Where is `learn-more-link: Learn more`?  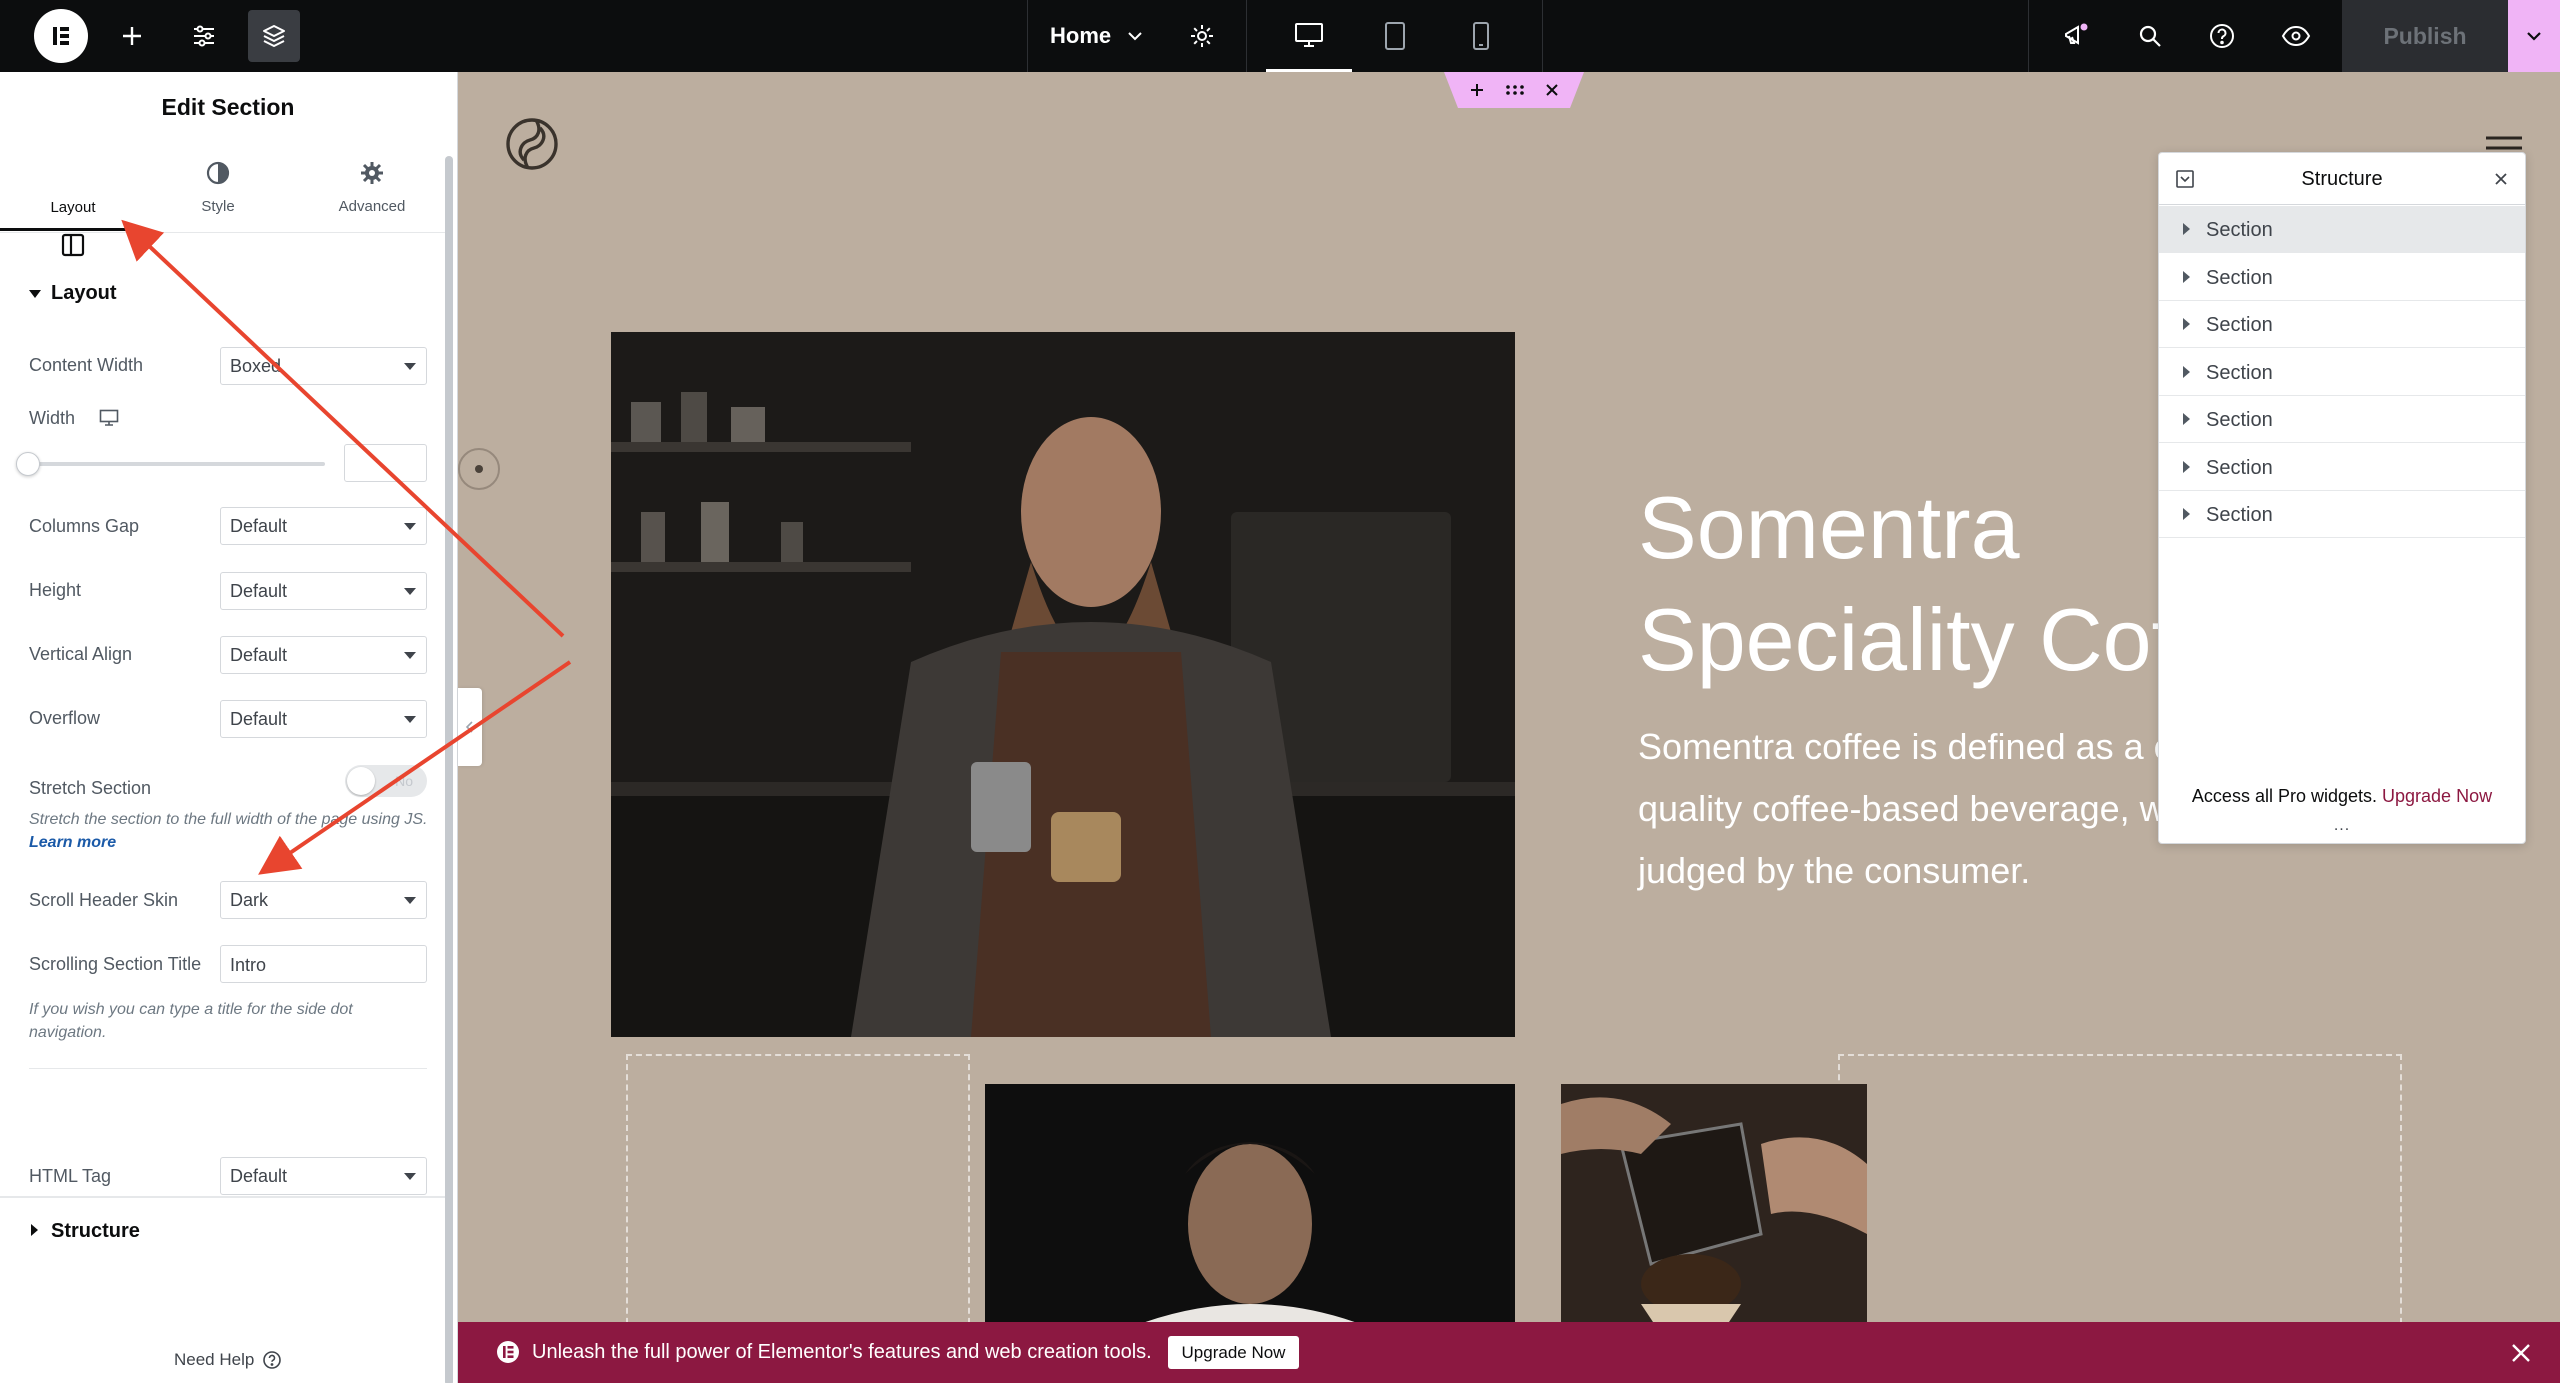 learn-more-link: Learn more is located at coordinates (72, 842).